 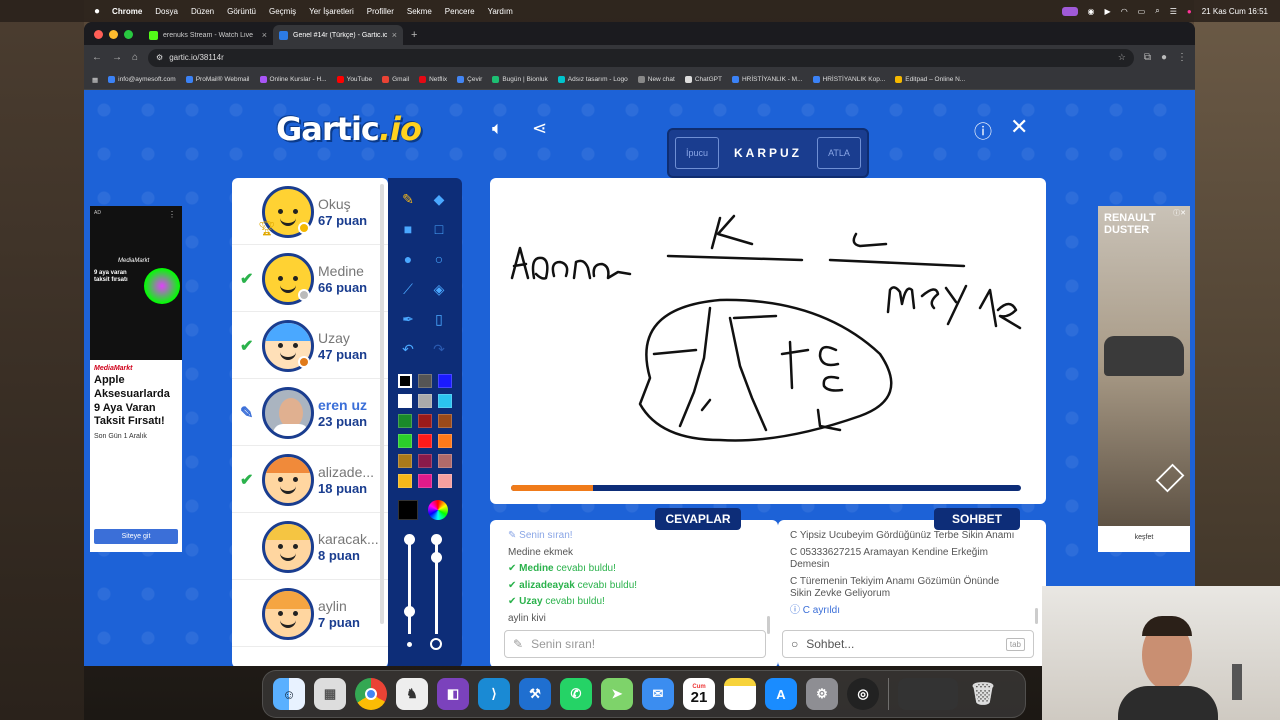 I want to click on circle-tool-icon: ○, so click(x=439, y=259).